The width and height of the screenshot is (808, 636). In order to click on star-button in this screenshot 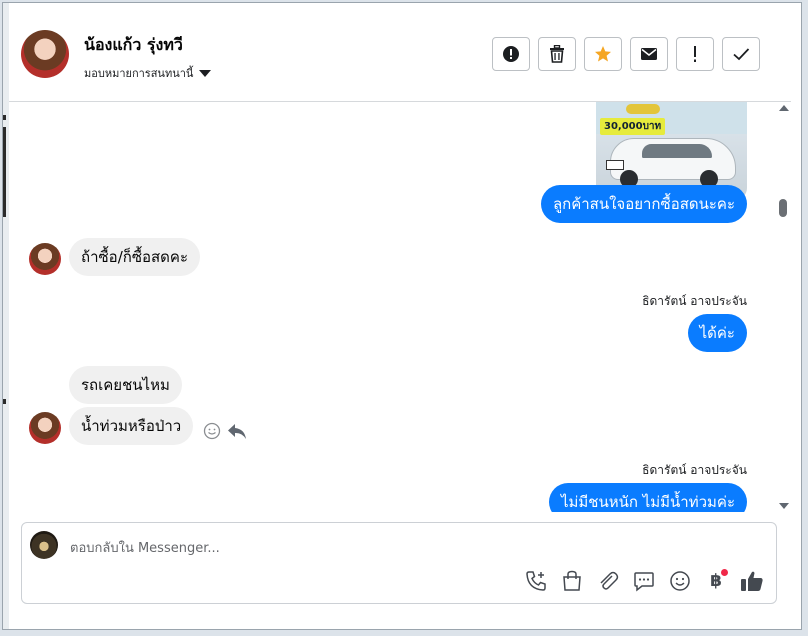, I will do `click(603, 54)`.